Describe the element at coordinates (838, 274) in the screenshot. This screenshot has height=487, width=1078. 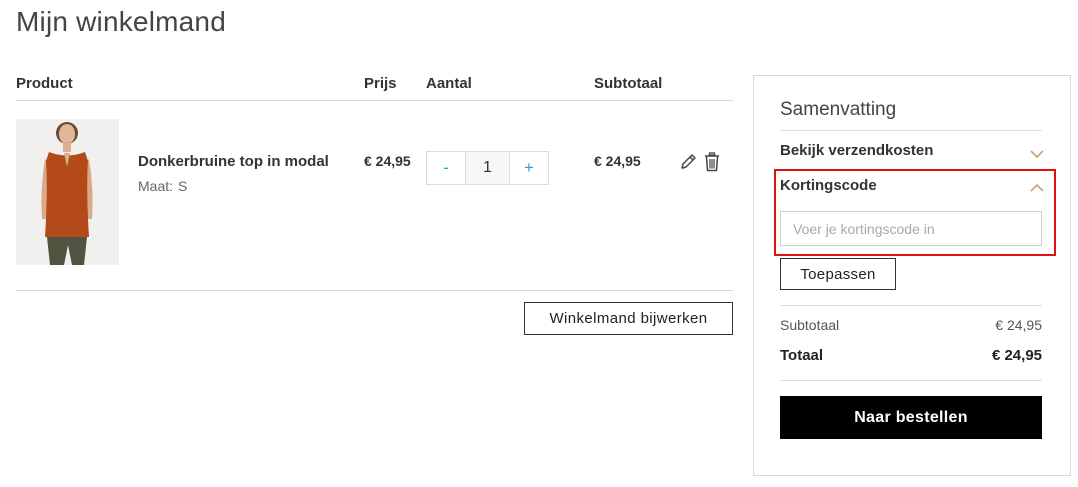
I see `apply-coupon-button: Toepassen` at that location.